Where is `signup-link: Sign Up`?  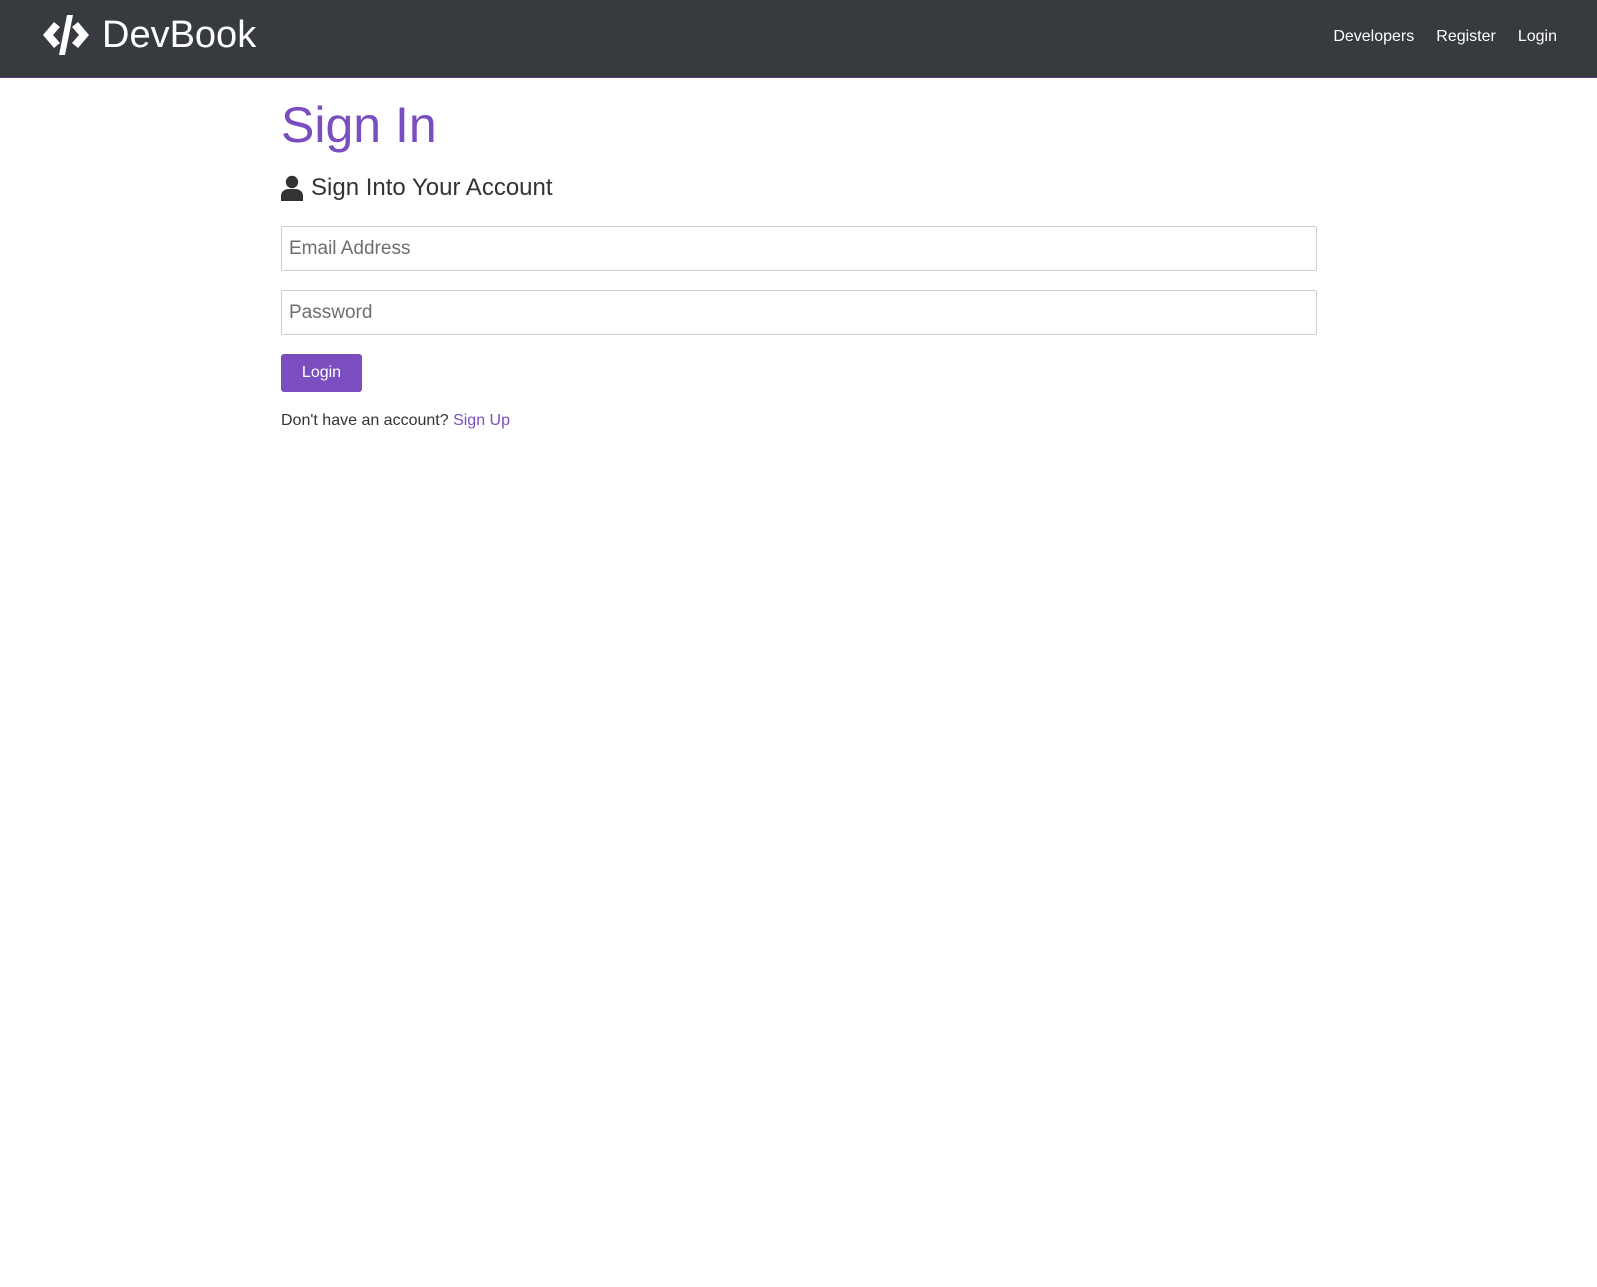
signup-link: Sign Up is located at coordinates (481, 420).